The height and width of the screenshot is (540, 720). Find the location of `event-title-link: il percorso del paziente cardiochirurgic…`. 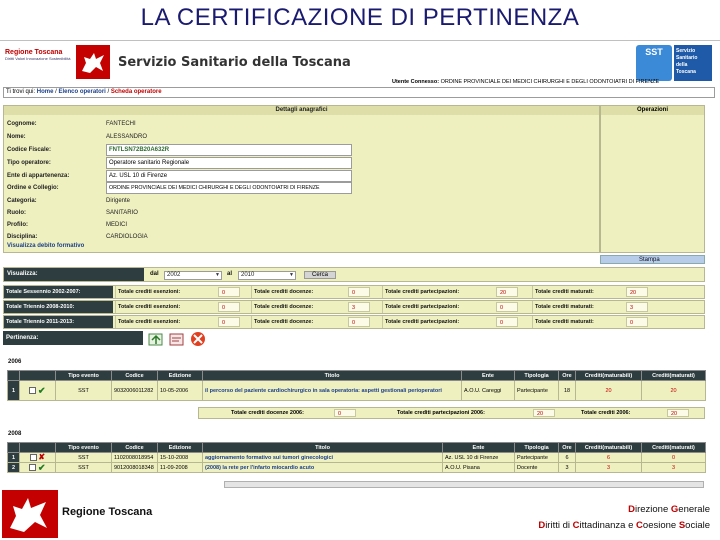

event-title-link: il percorso del paziente cardiochirurgic… is located at coordinates (332, 390).